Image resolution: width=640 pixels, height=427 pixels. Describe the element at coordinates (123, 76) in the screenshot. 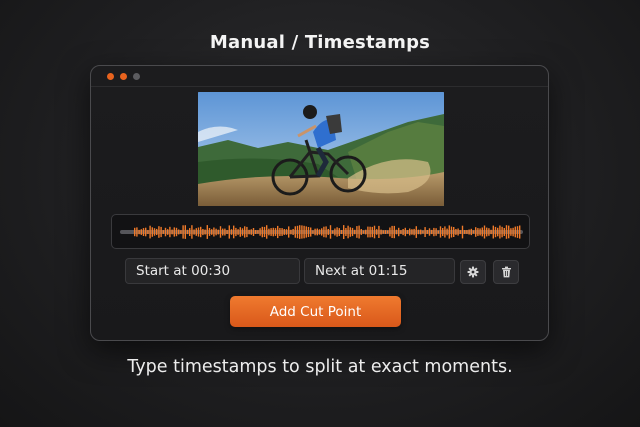

I see `window-minimize-dot` at that location.